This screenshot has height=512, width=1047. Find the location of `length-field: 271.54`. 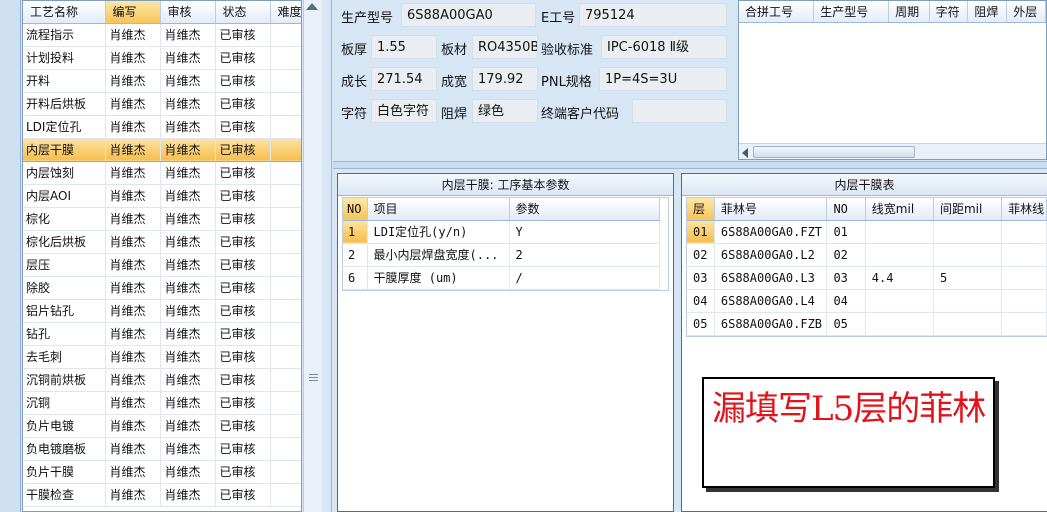

length-field: 271.54 is located at coordinates (404, 79).